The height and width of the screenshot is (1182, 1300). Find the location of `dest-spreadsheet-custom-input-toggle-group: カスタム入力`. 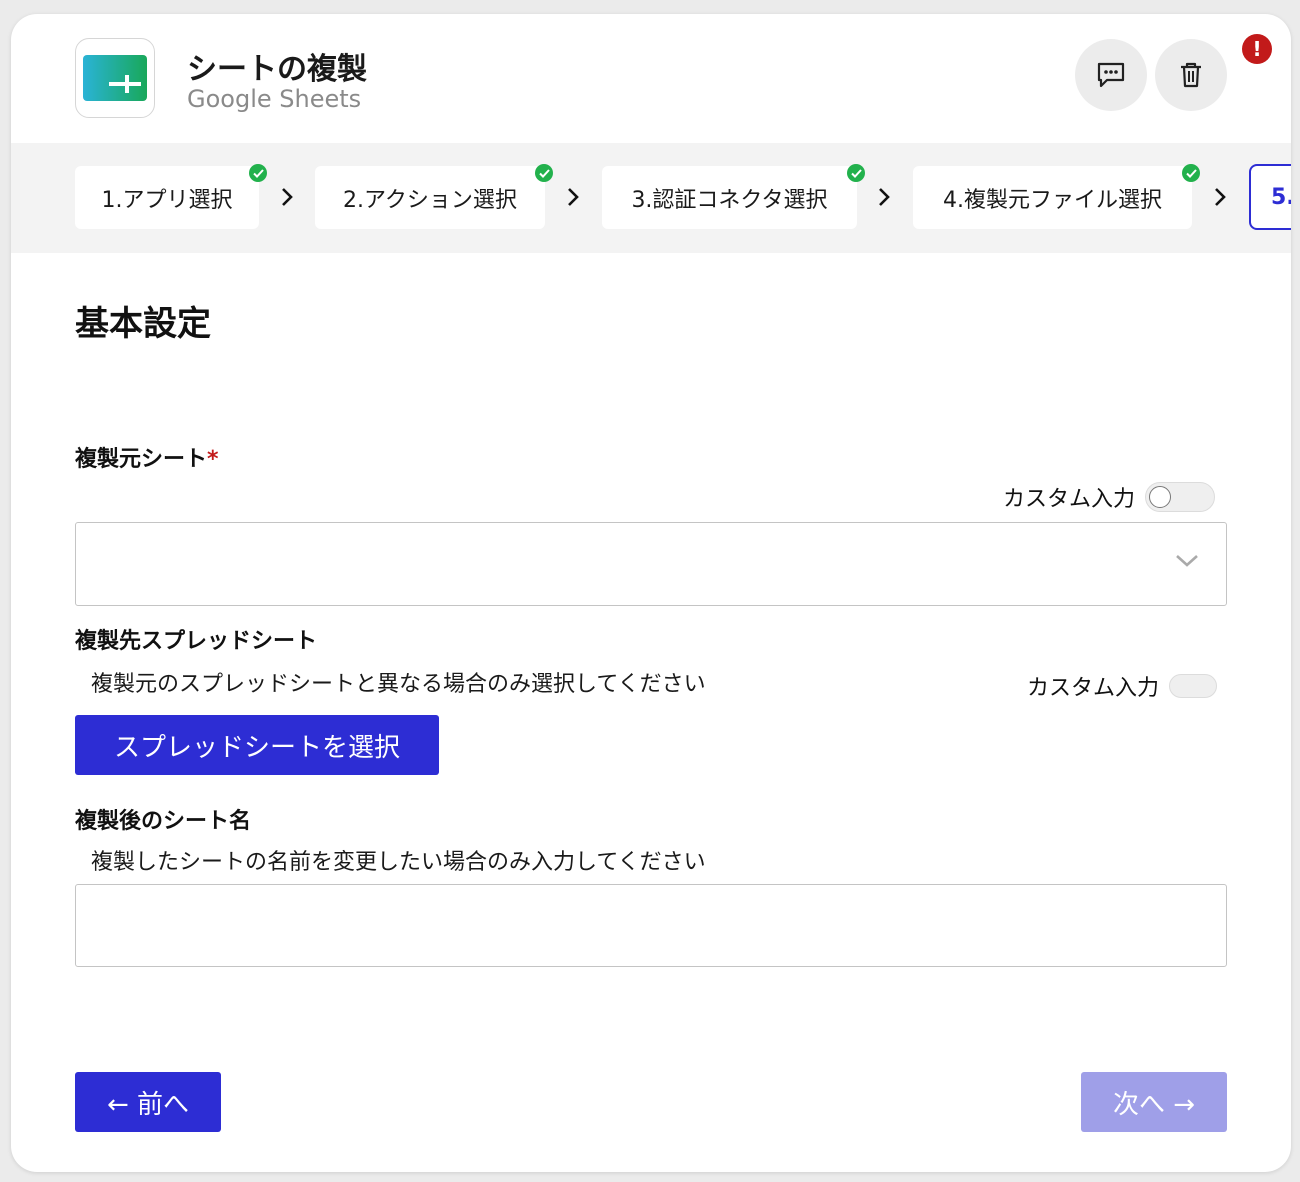

dest-spreadsheet-custom-input-toggle-group: カスタム入力 is located at coordinates (1122, 686).